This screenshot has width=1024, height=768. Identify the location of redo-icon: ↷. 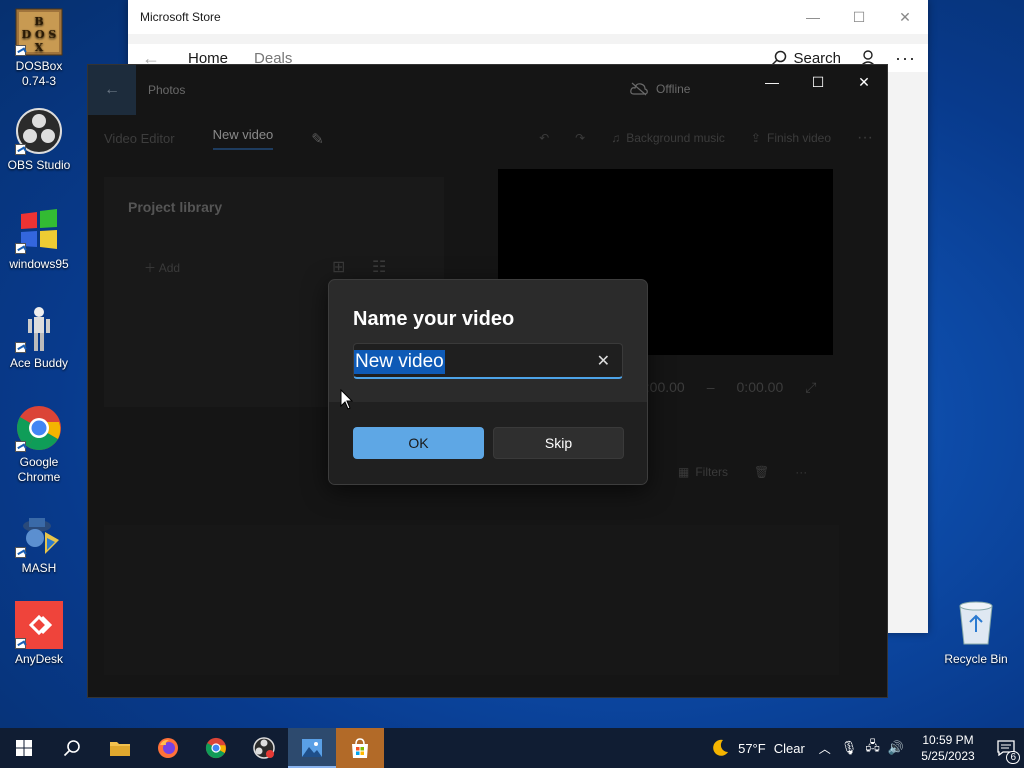
(580, 138).